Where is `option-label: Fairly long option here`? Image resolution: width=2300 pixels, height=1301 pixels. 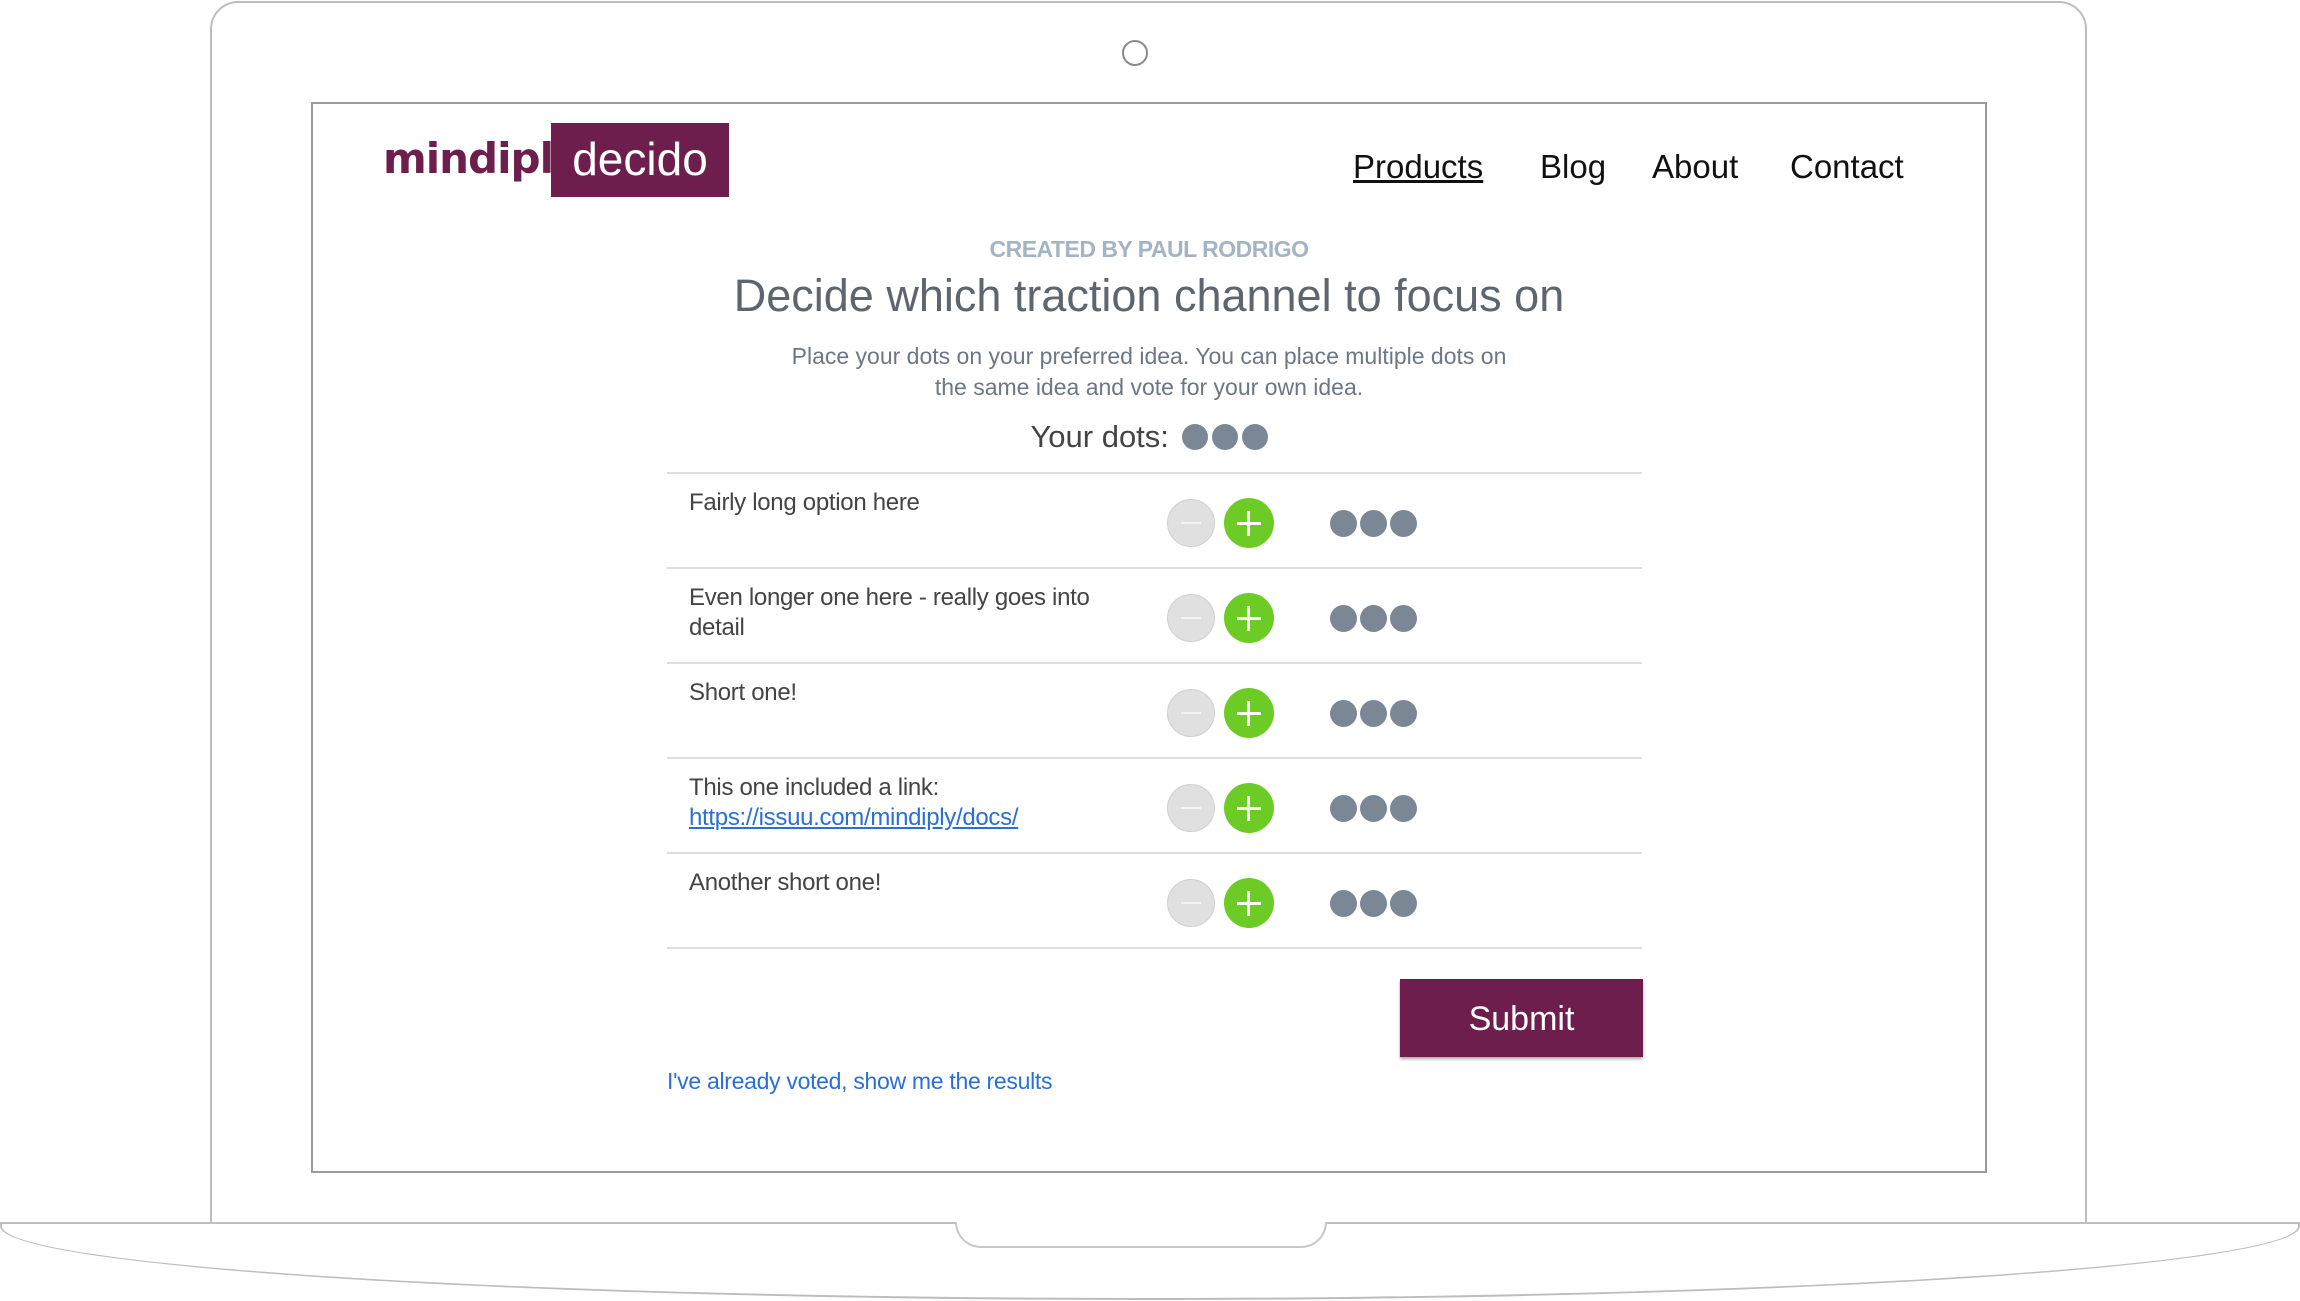
option-label: Fairly long option here is located at coordinates (804, 502).